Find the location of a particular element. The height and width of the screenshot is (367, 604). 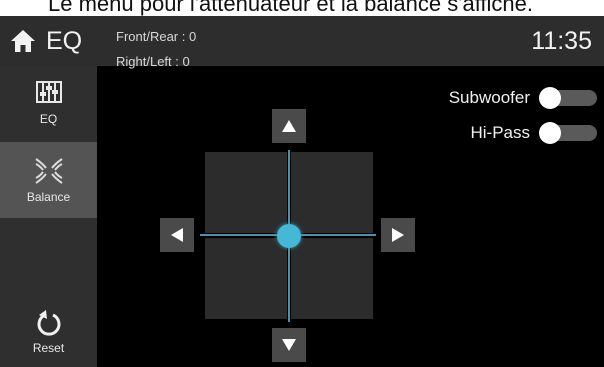

rear-arrow-button is located at coordinates (289, 345).